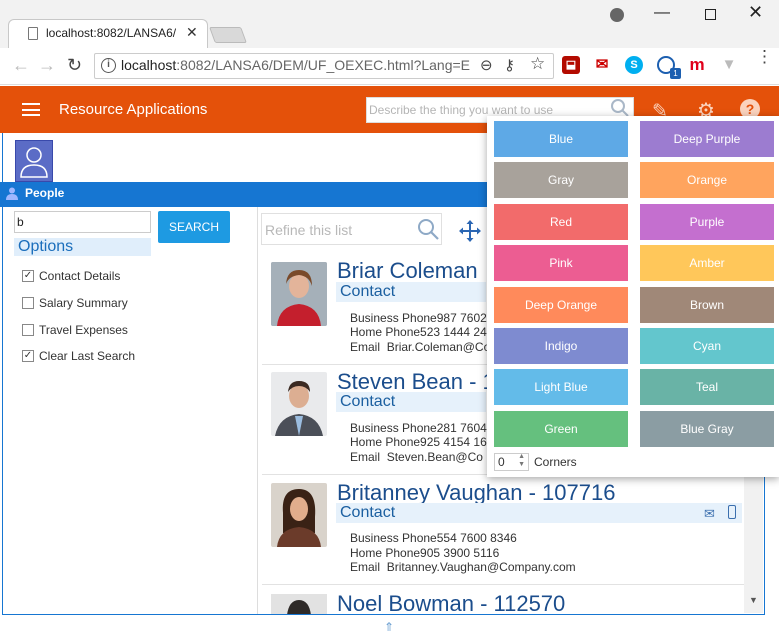 Image resolution: width=779 pixels, height=637 pixels. Describe the element at coordinates (561, 346) in the screenshot. I see `swatch-indigo: Indigo` at that location.